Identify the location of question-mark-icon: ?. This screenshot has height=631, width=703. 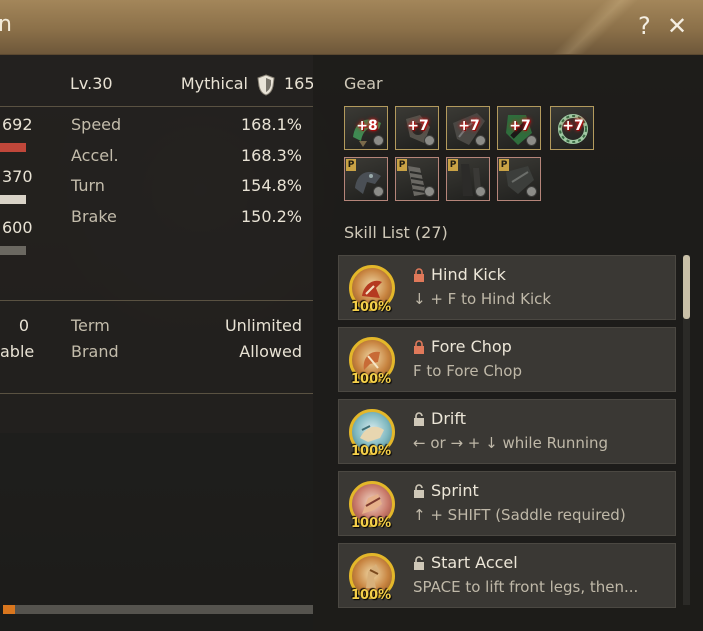
(644, 26).